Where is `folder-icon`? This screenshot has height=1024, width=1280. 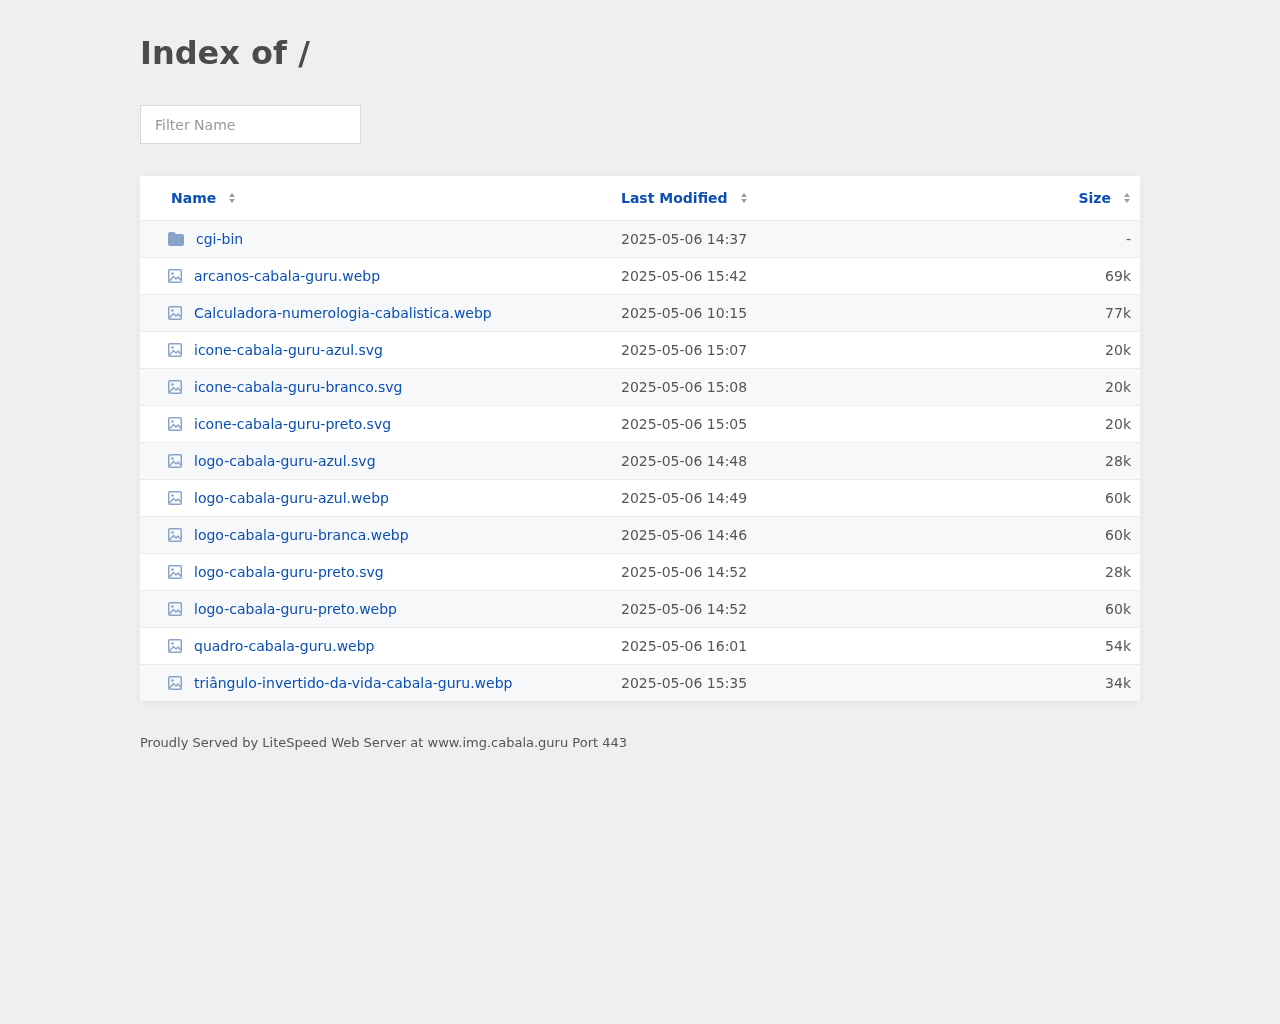
folder-icon is located at coordinates (176, 239).